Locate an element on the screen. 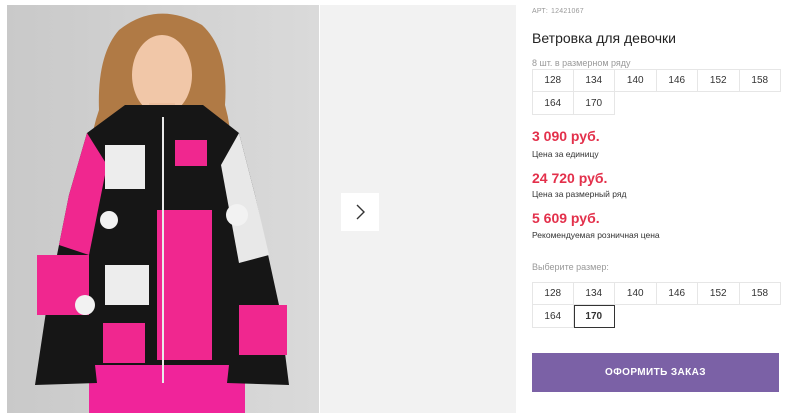 This screenshot has height=413, width=800. size-row-cell: 146 is located at coordinates (677, 80).